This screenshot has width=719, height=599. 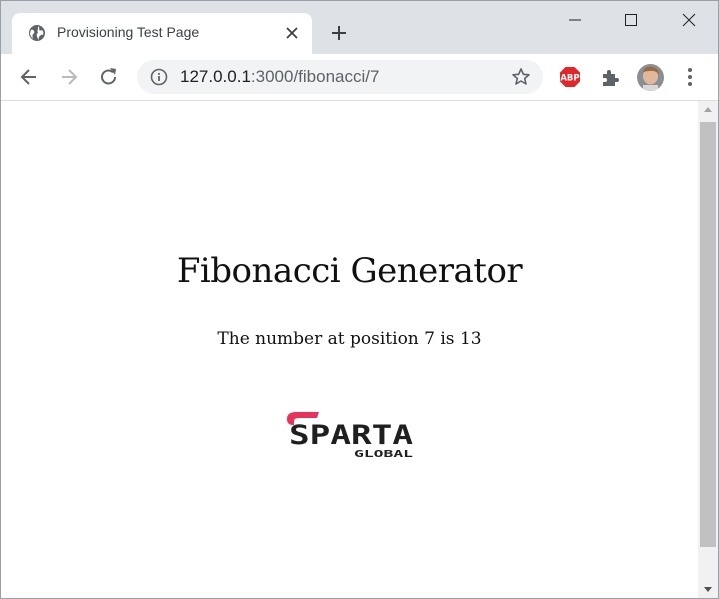 I want to click on puzzle-icon, so click(x=611, y=78).